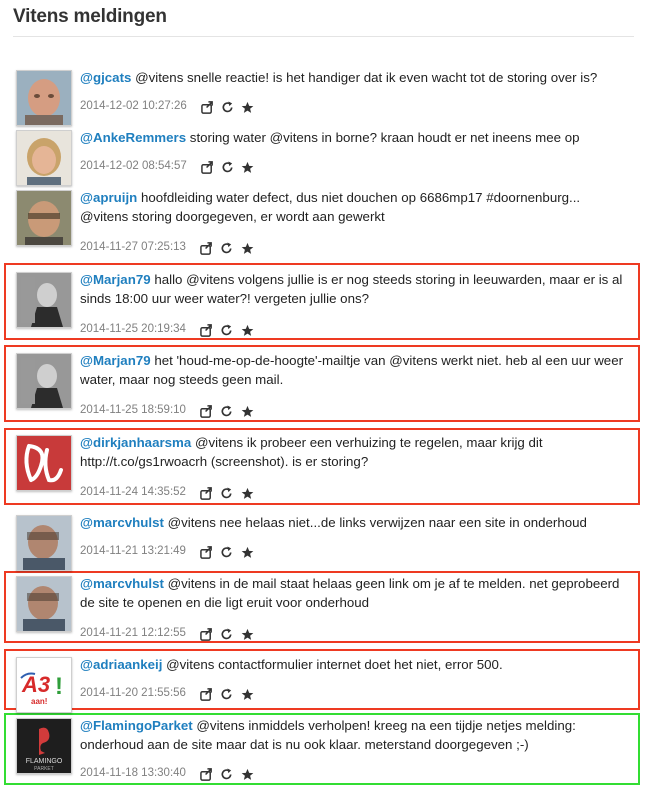 This screenshot has width=646, height=789. I want to click on tweet-timestamp: 2014-11-20 21:55:56, so click(133, 693).